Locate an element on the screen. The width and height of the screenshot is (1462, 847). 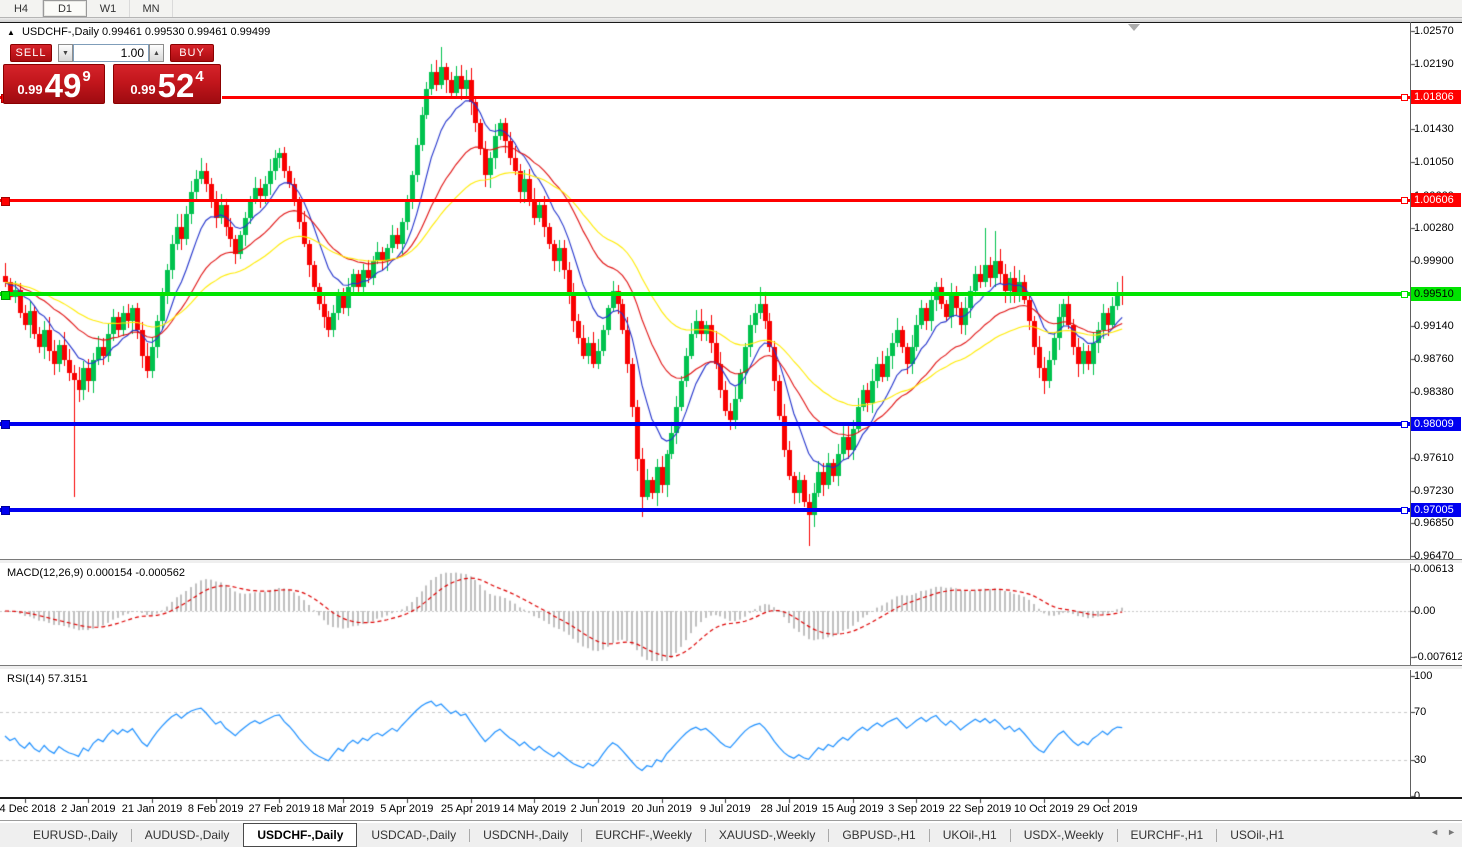
rsi-axis-tick: 100 is located at coordinates (1423, 676).